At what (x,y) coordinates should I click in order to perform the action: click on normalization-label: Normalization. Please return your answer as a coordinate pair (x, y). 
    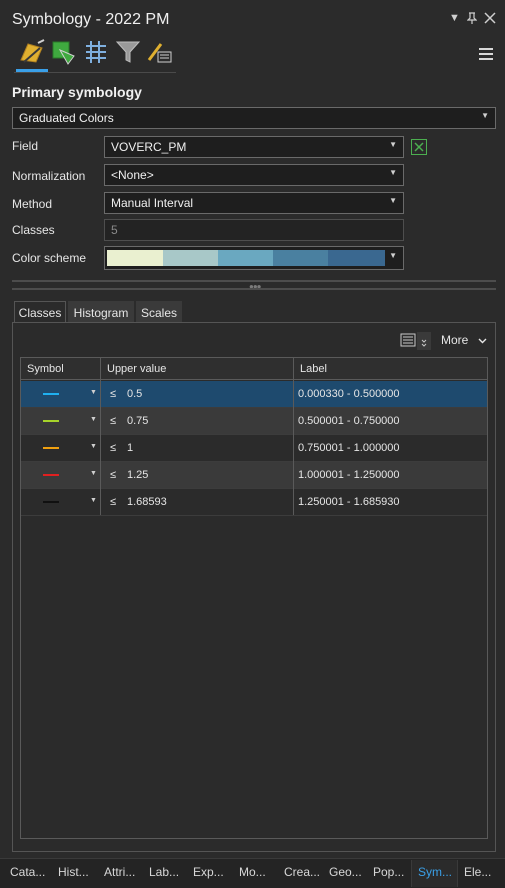
    Looking at the image, I should click on (49, 176).